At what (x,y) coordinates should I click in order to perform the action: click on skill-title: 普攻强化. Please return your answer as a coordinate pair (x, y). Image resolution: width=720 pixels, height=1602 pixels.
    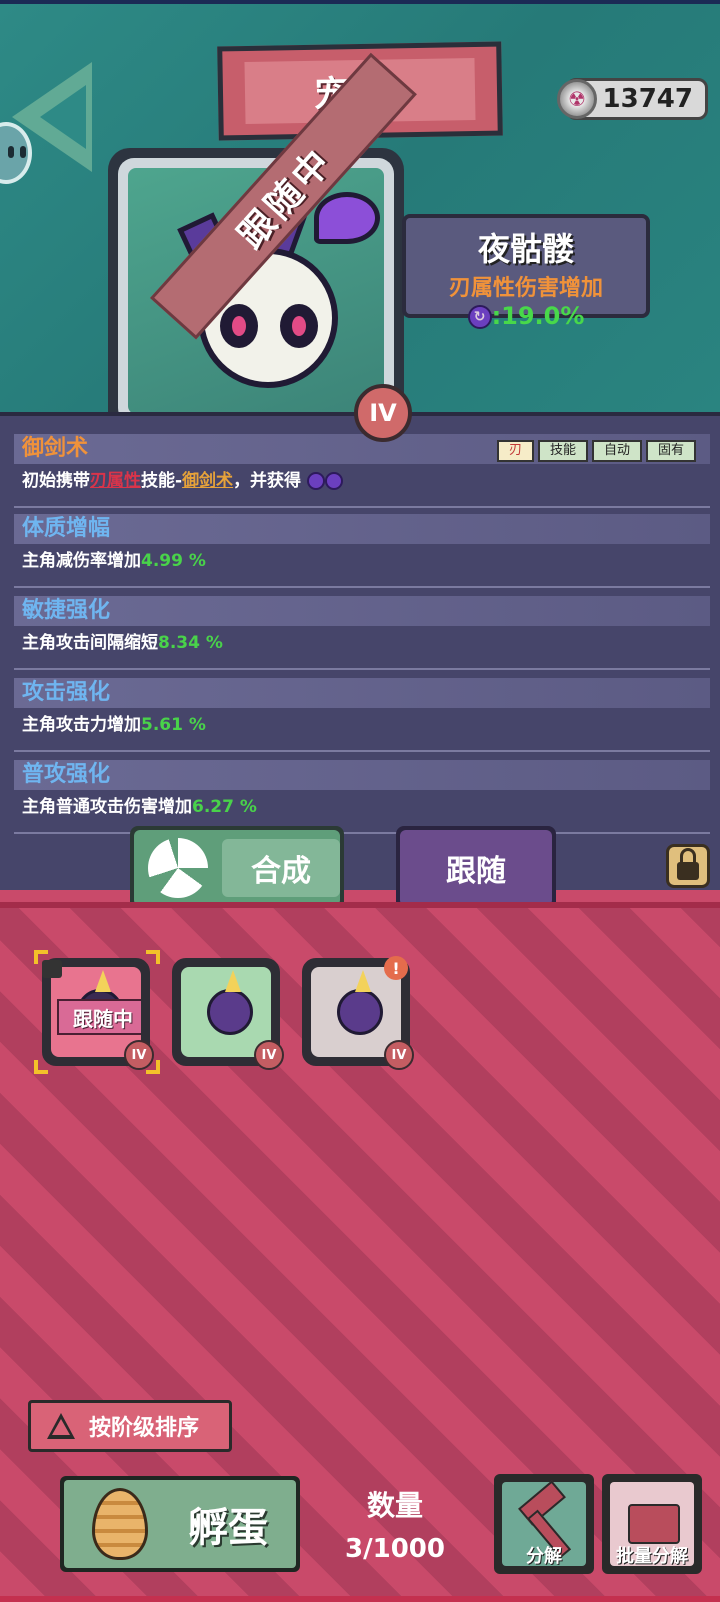
    Looking at the image, I should click on (362, 775).